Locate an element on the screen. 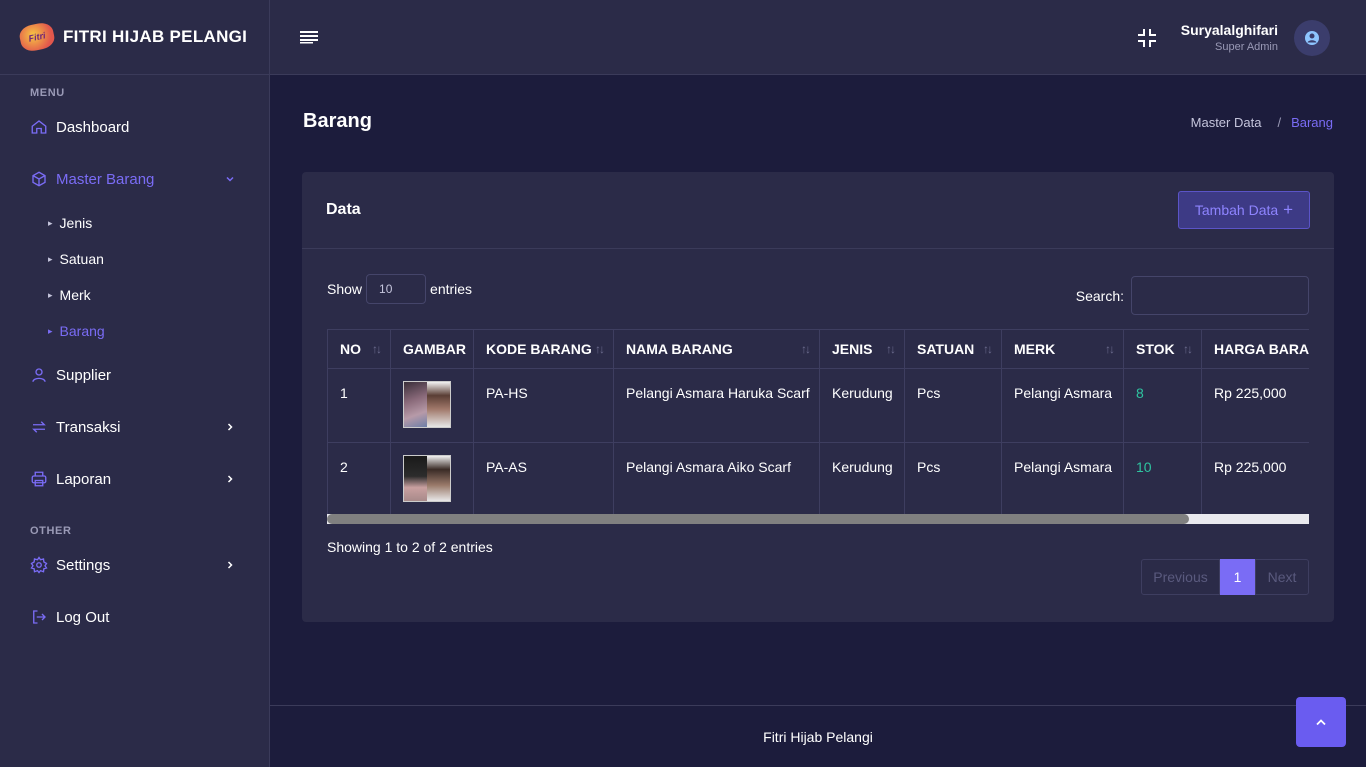  top-header: Suryalalghifari Super Admin is located at coordinates (818, 37).